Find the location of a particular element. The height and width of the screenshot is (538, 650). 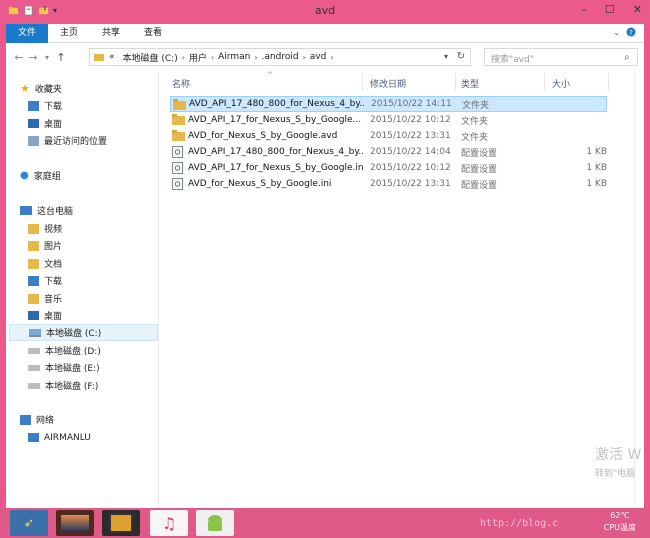

file-date: 2015/10/22 13:31 is located at coordinates (410, 136).